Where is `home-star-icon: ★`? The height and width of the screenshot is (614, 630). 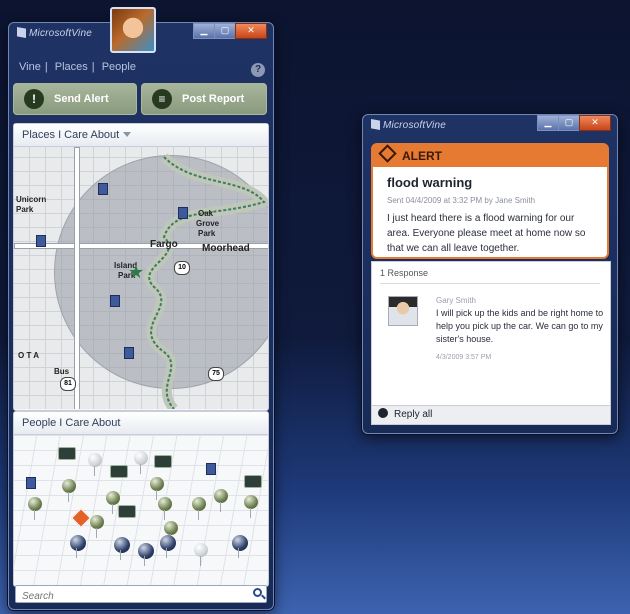
home-star-icon: ★ is located at coordinates (136, 272).